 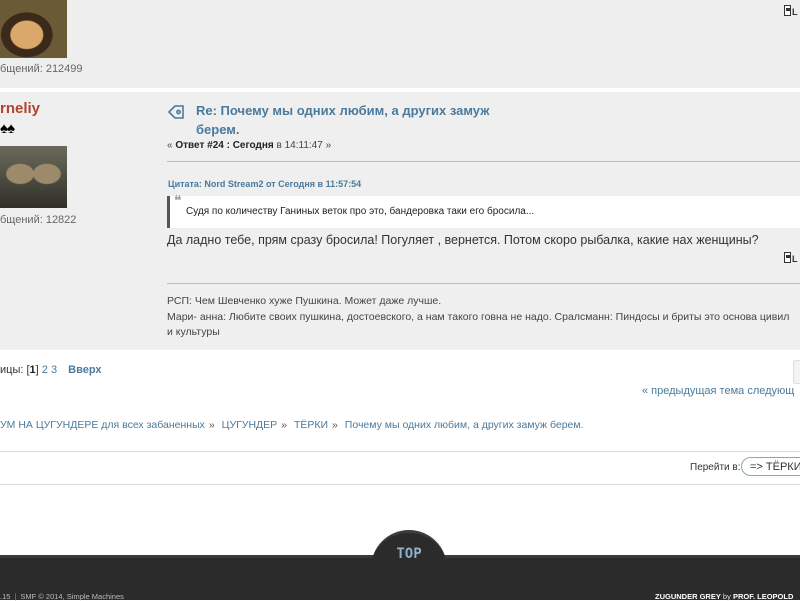 I want to click on top-button: TOP, so click(x=409, y=554).